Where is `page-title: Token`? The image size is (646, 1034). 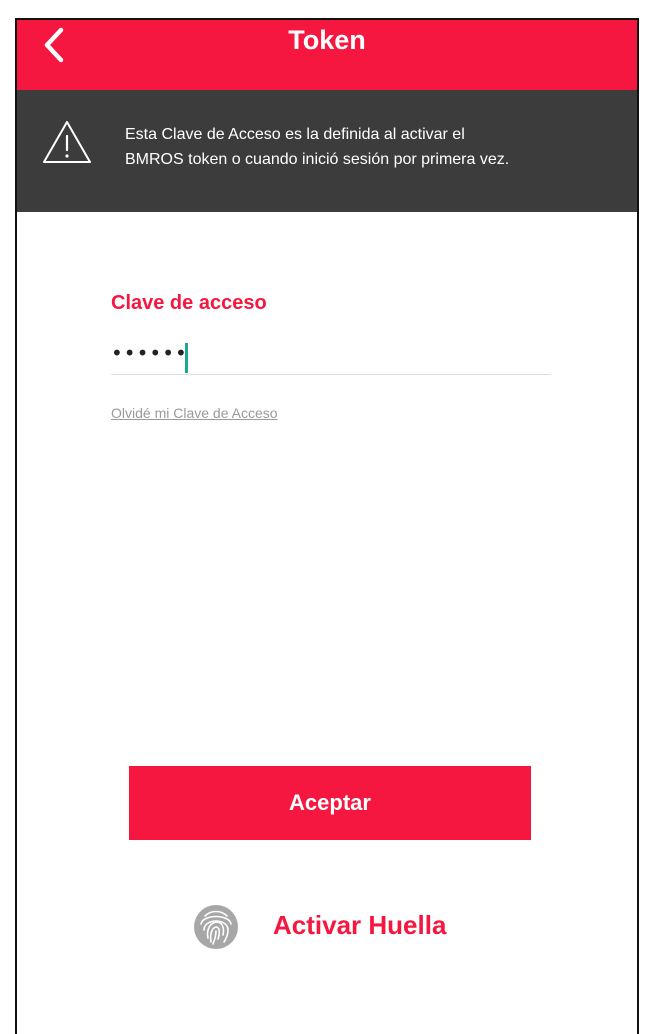 page-title: Token is located at coordinates (327, 40).